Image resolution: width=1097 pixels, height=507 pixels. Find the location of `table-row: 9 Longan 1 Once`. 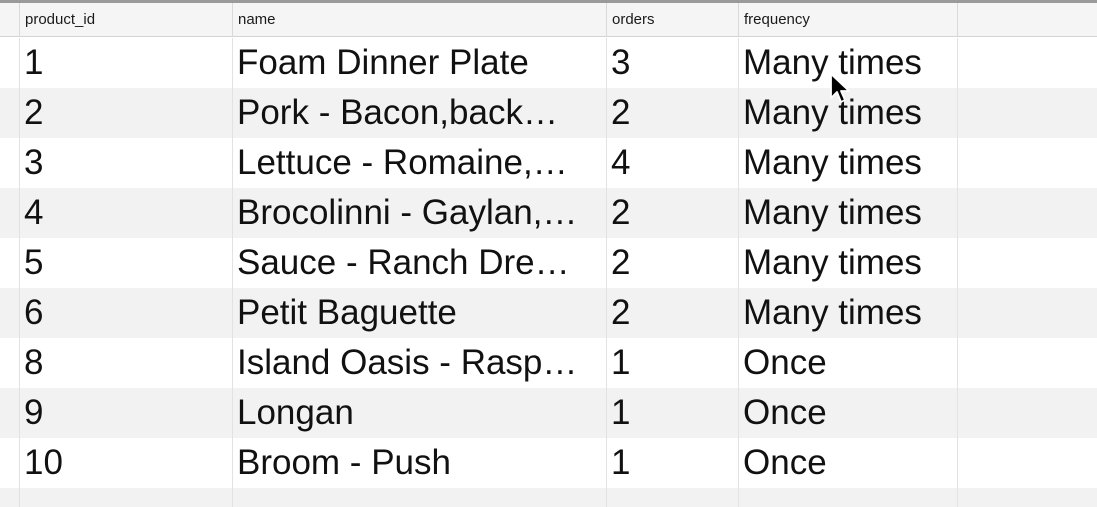

table-row: 9 Longan 1 Once is located at coordinates (548, 413).